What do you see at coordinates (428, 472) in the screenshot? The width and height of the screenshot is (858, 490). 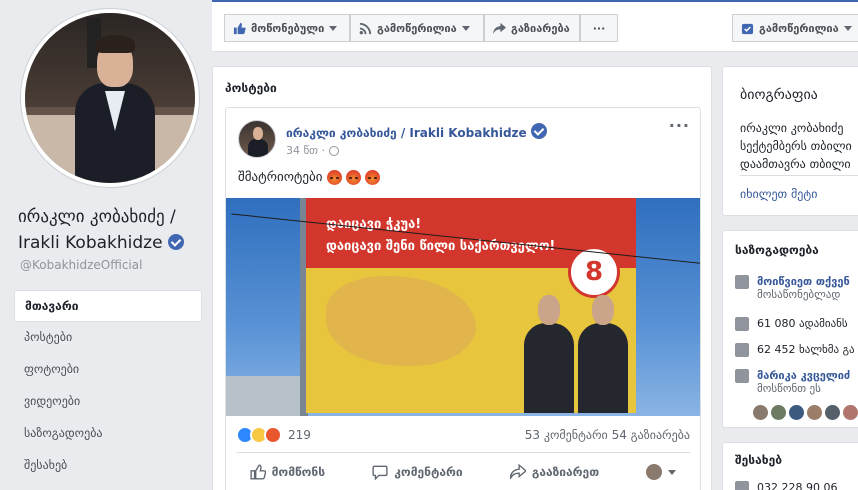 I see `comment-action-label: კომენტარი` at bounding box center [428, 472].